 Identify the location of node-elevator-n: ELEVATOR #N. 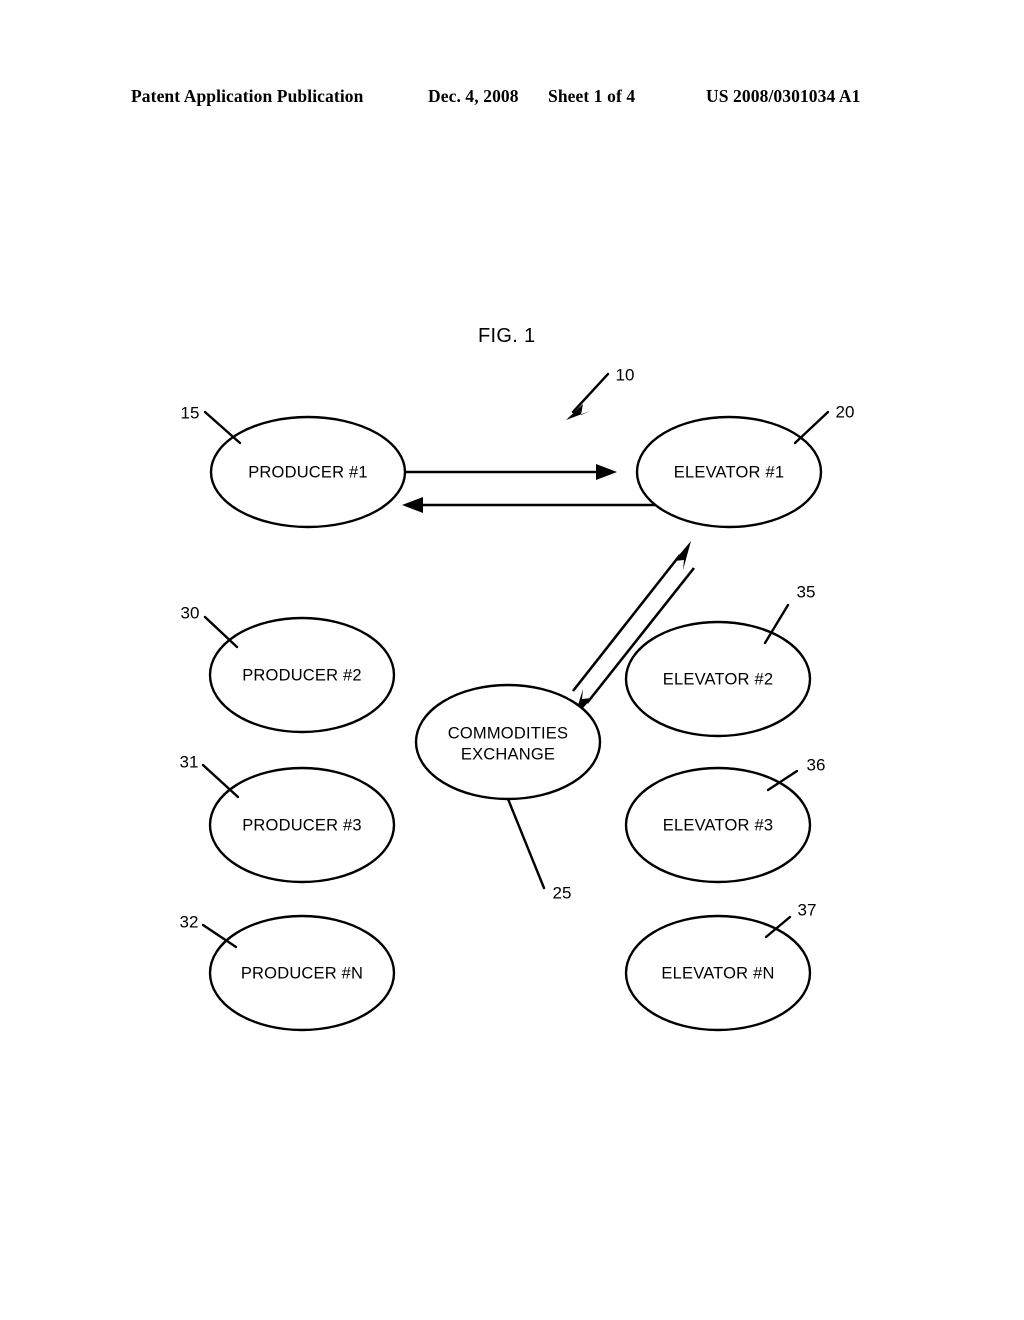
(718, 973).